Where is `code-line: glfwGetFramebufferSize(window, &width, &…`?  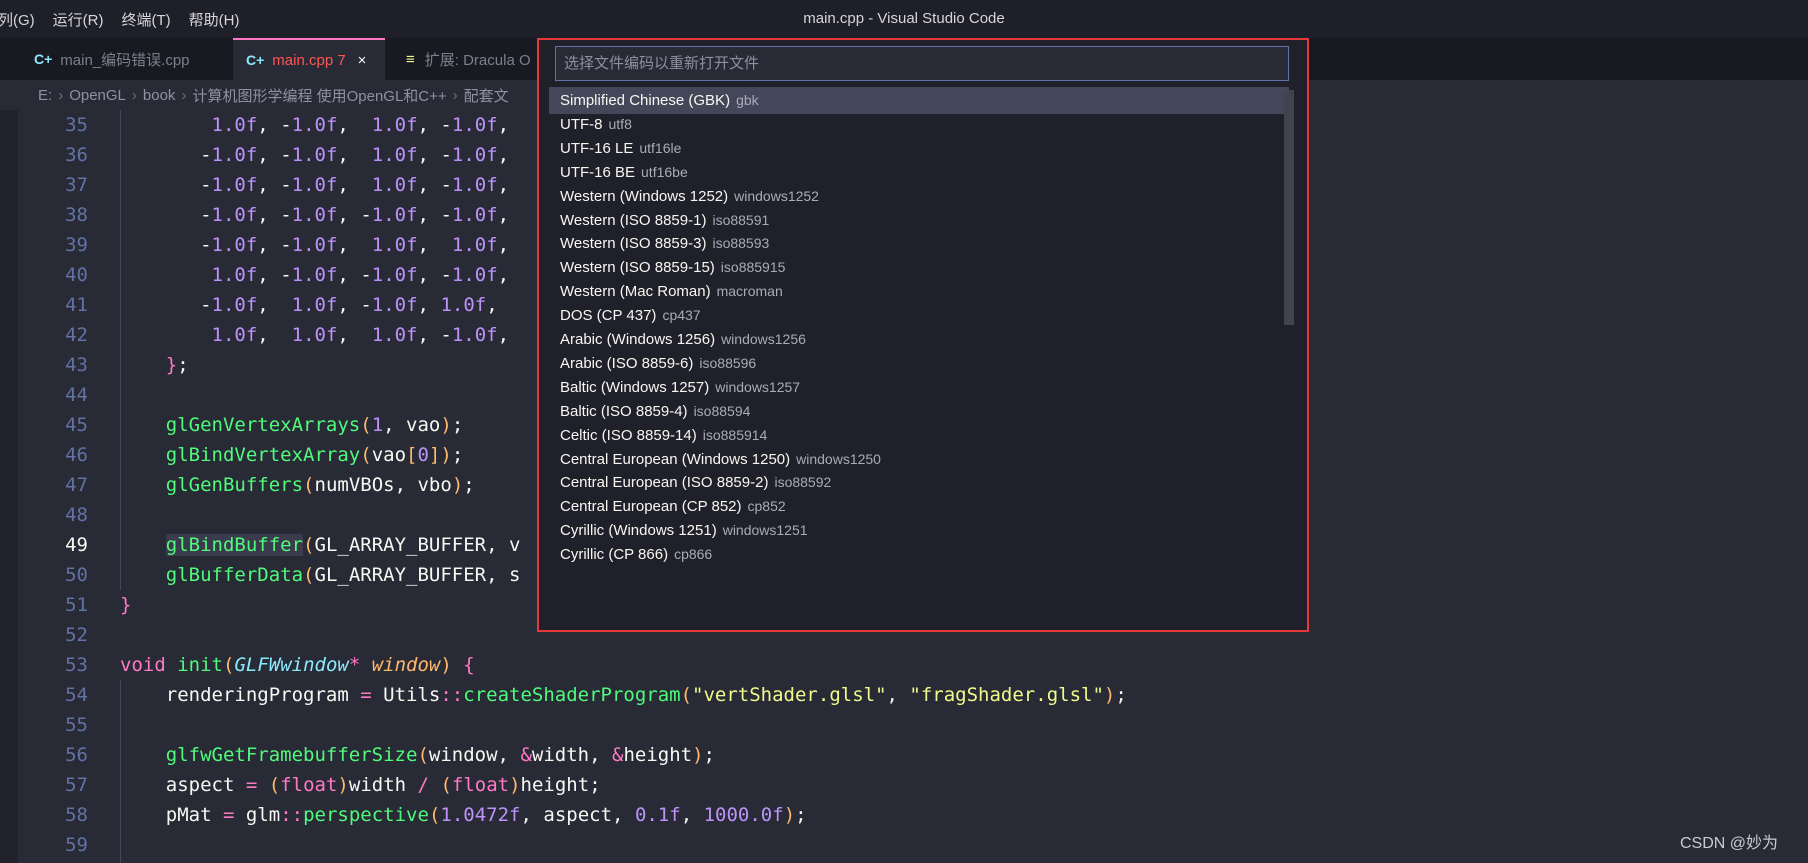 code-line: glfwGetFramebufferSize(window, &width, &… is located at coordinates (440, 755).